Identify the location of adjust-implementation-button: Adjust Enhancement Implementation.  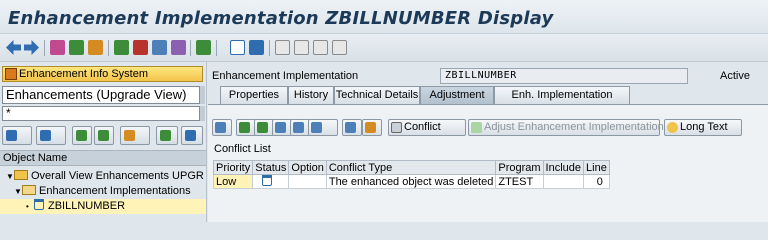
(566, 127).